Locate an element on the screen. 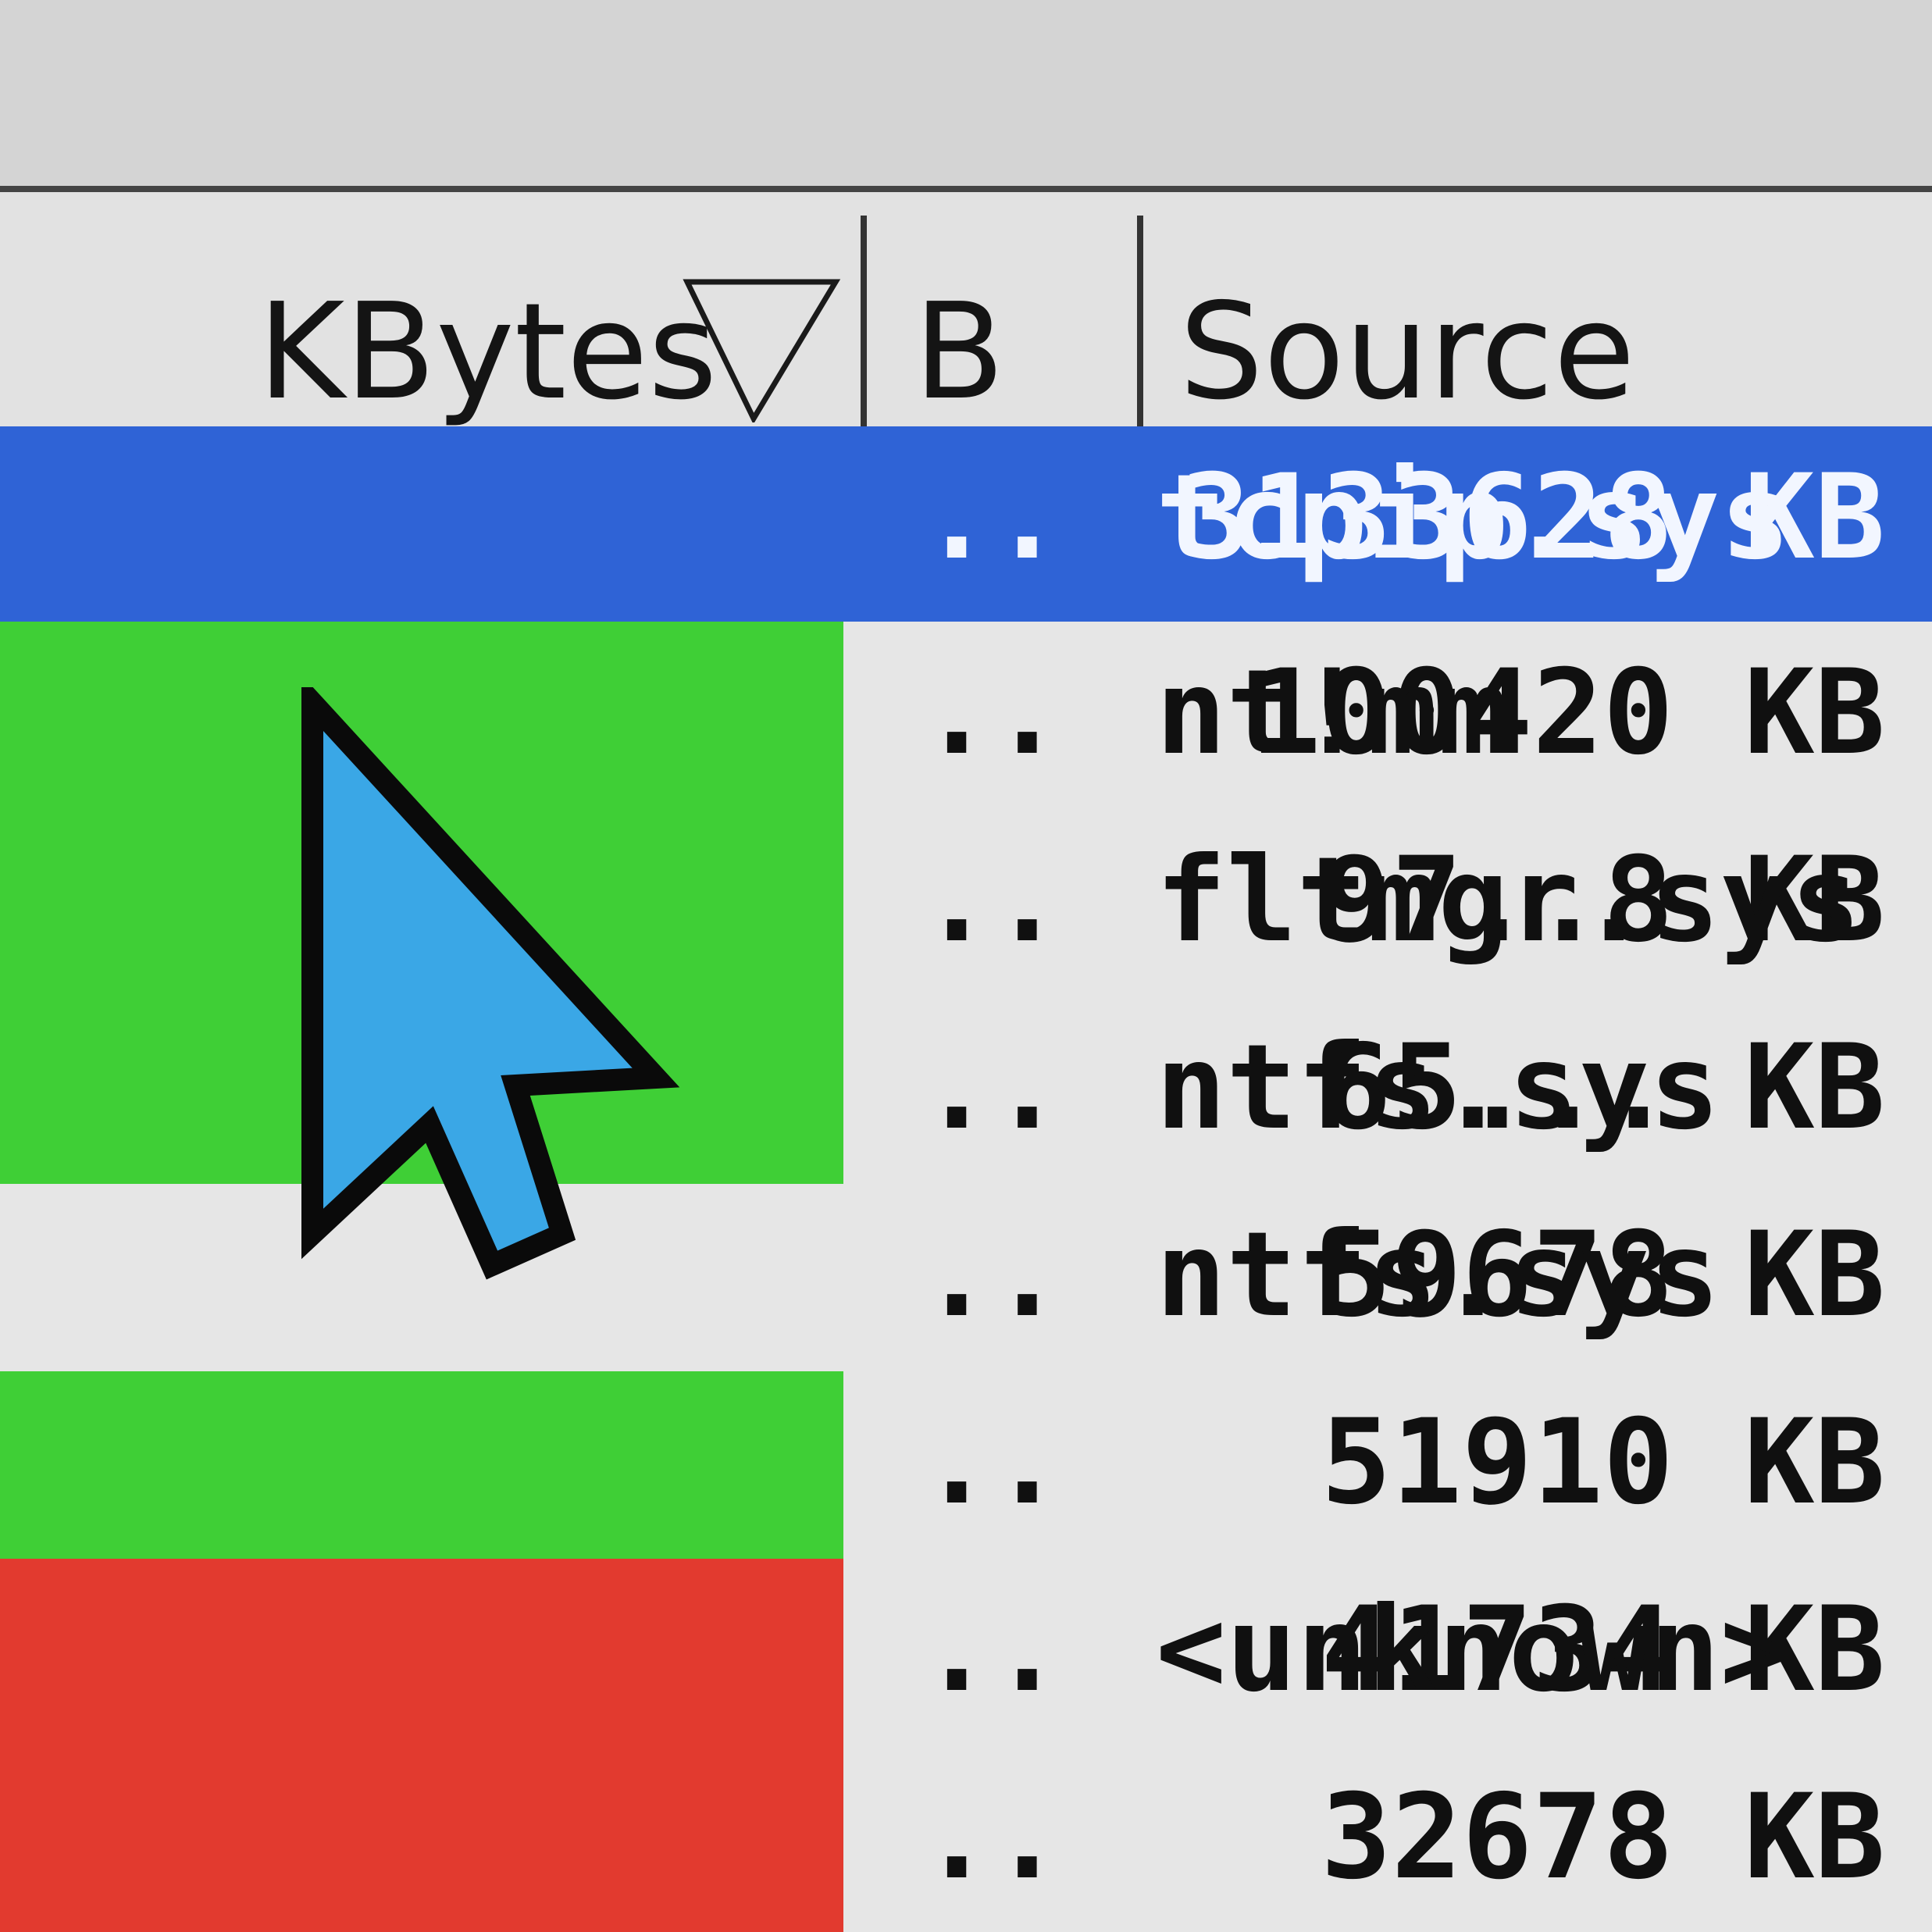  kbytes-value: 51910 KB is located at coordinates (1603, 1463).